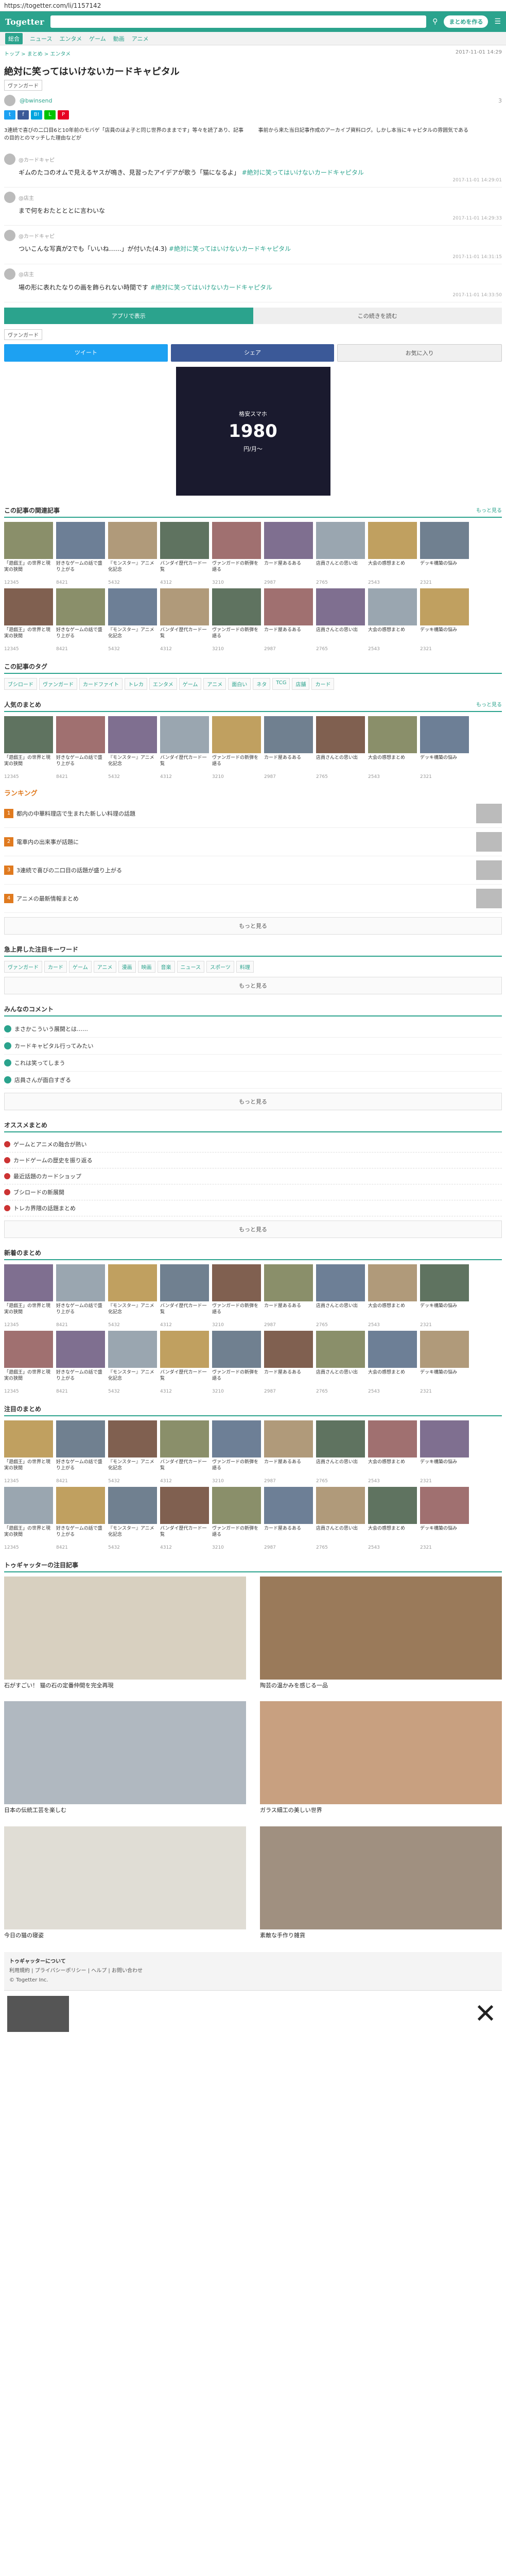 Image resolution: width=506 pixels, height=2576 pixels. Describe the element at coordinates (381, 1761) in the screenshot. I see `gallery-item: ガラス細工の美しい世界` at that location.